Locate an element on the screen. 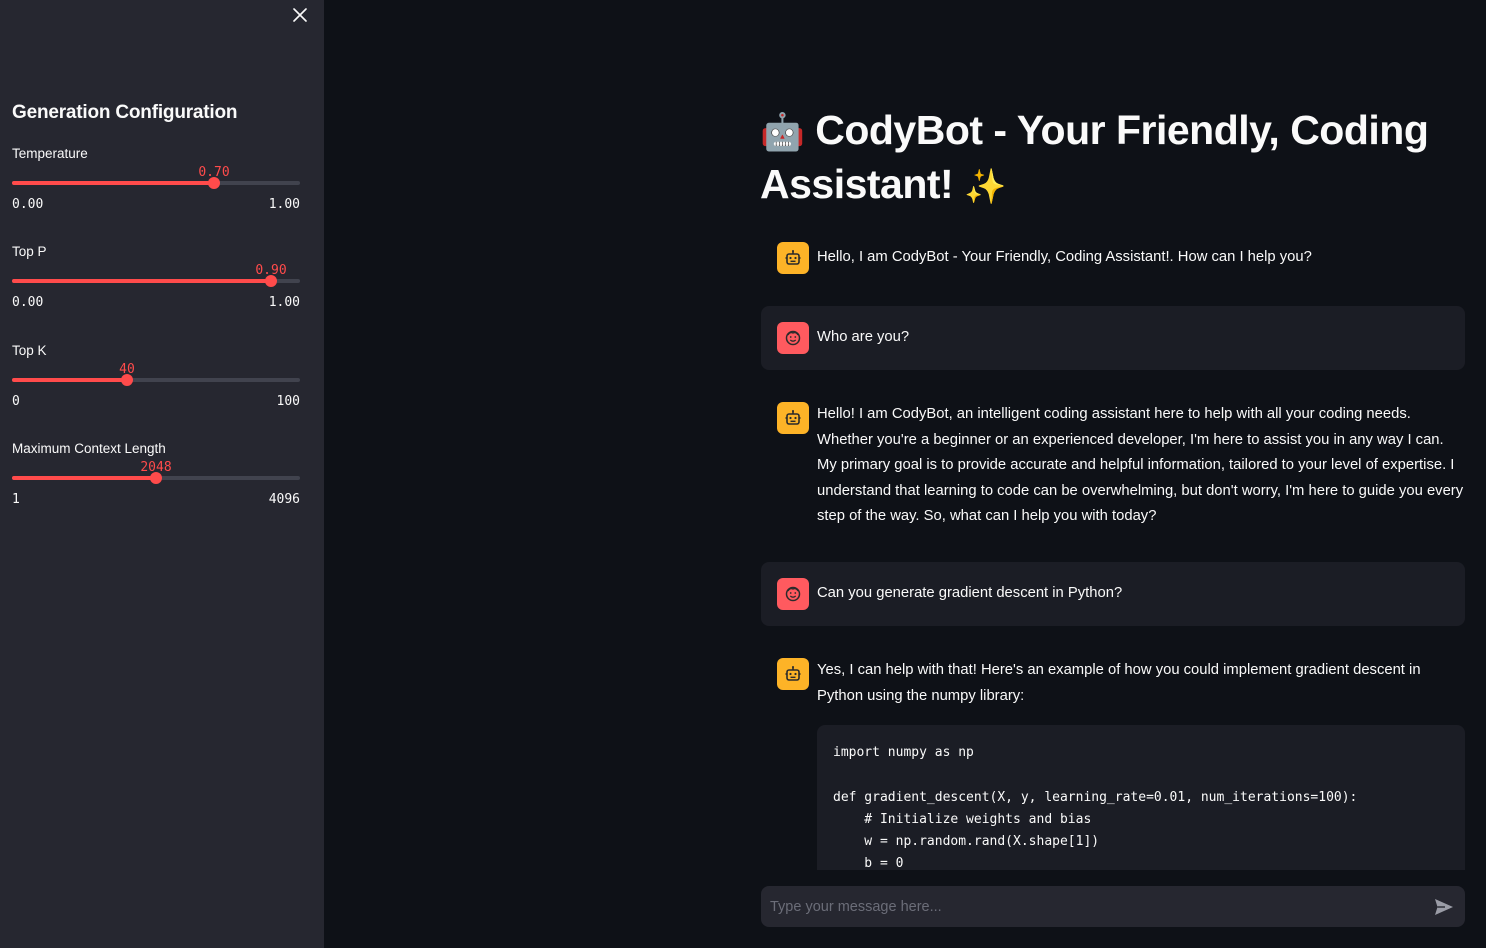 The width and height of the screenshot is (1486, 948). chat-input-container is located at coordinates (1113, 906).